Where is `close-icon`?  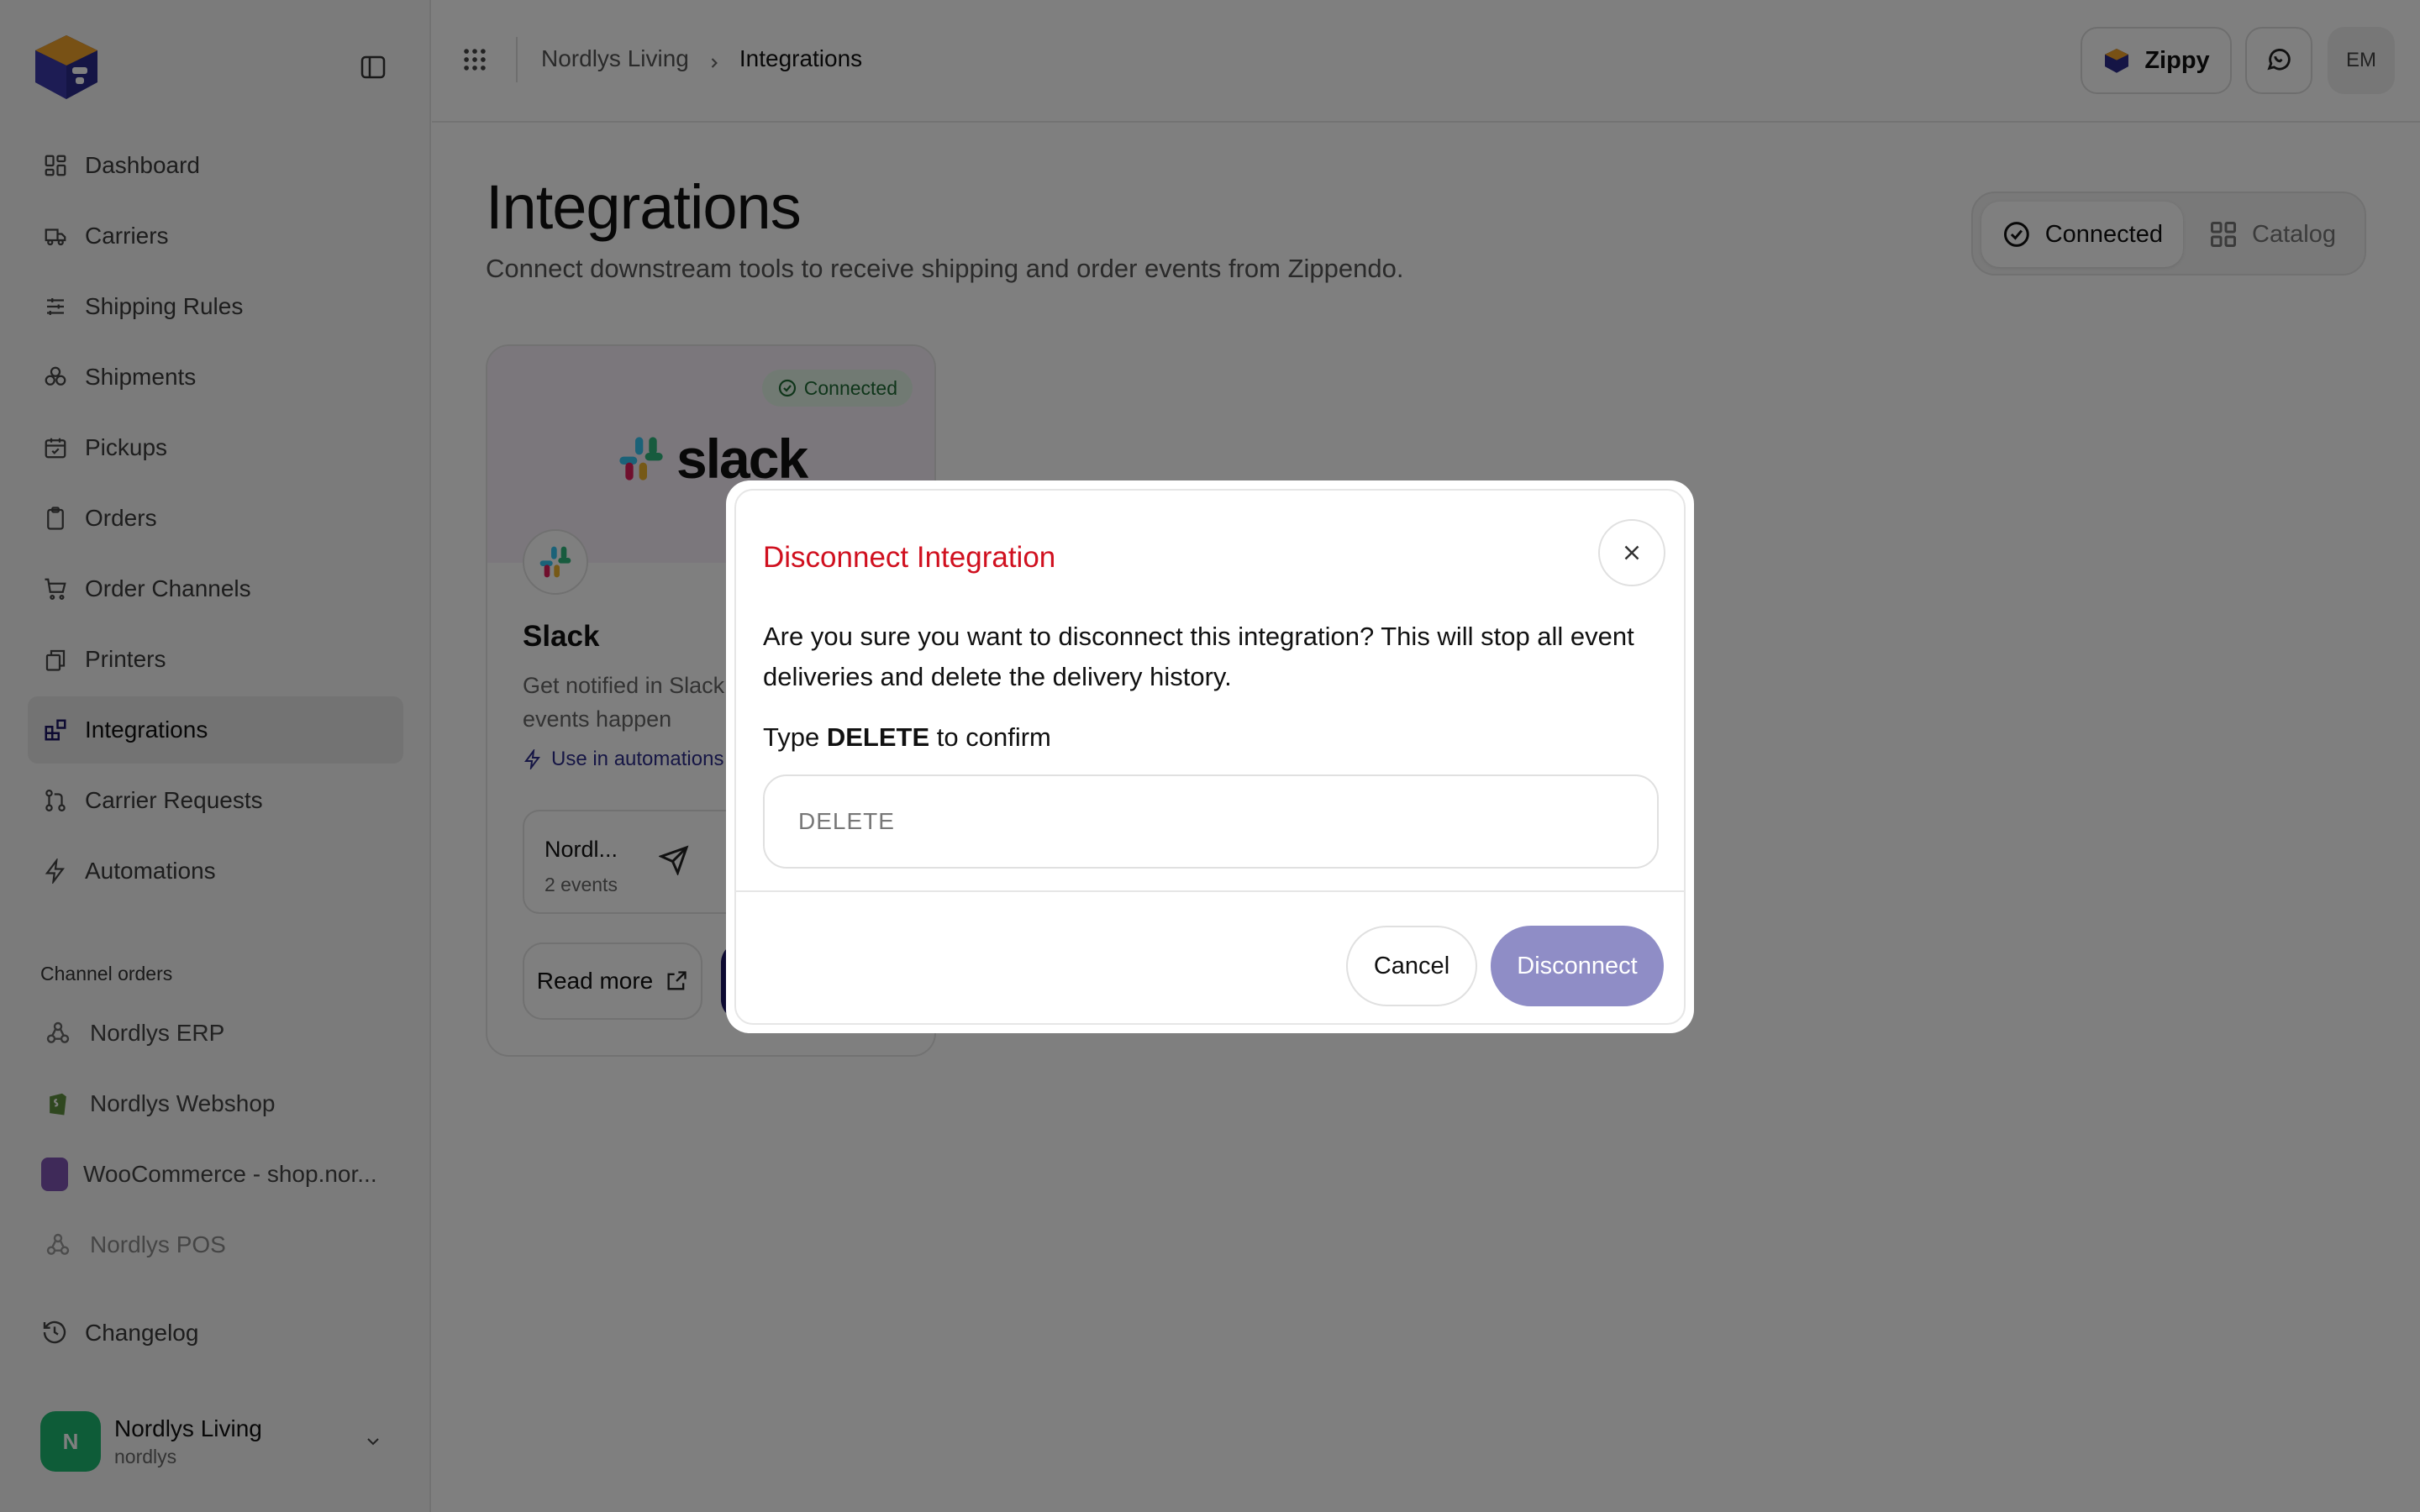
close-icon is located at coordinates (1631, 552).